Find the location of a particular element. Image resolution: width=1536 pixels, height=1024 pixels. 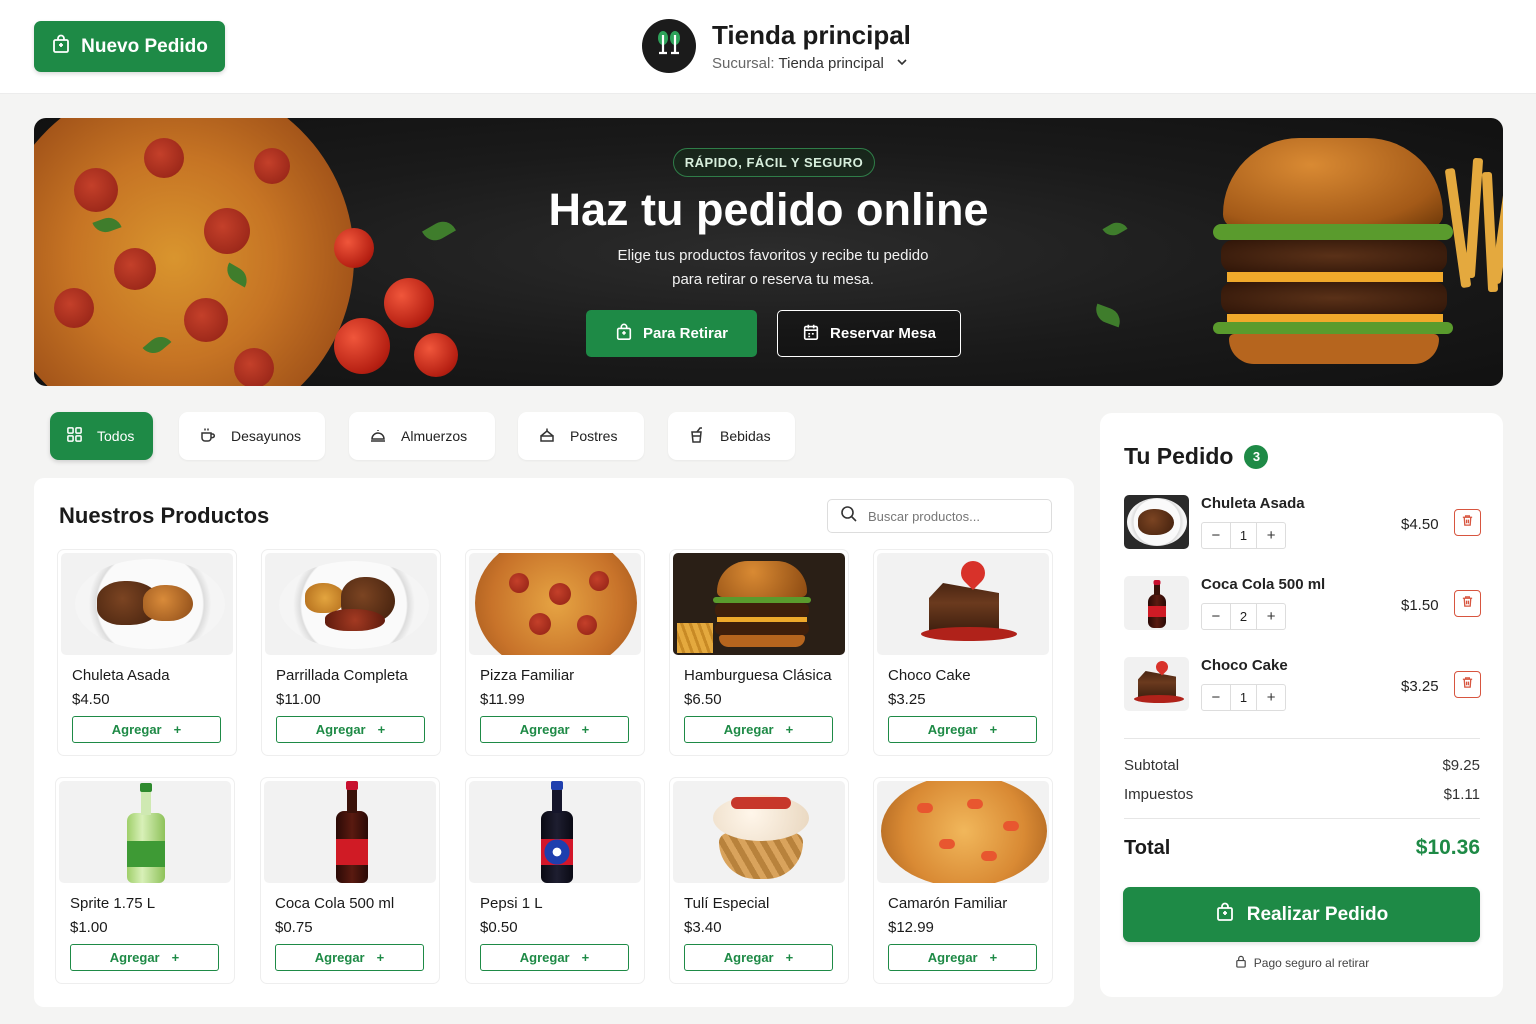

product-image-tuli is located at coordinates (759, 832).